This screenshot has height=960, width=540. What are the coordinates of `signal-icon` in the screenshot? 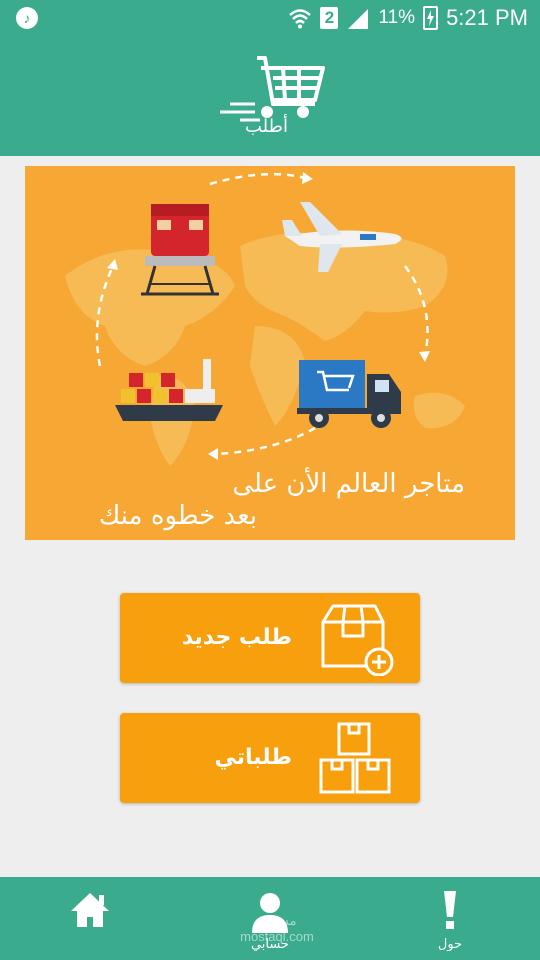 It's located at (358, 19).